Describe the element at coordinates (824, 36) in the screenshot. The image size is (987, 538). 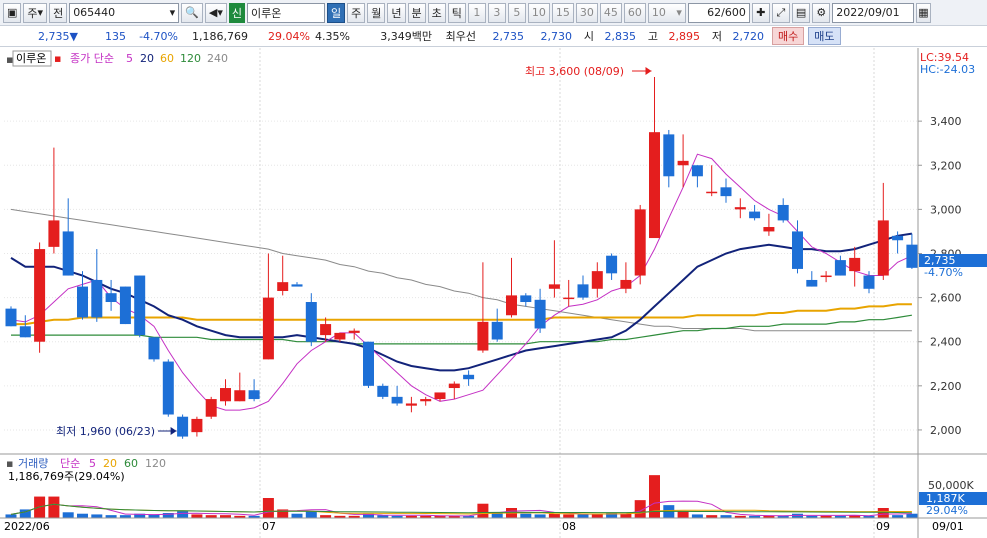
I see `sell-button: 매도` at that location.